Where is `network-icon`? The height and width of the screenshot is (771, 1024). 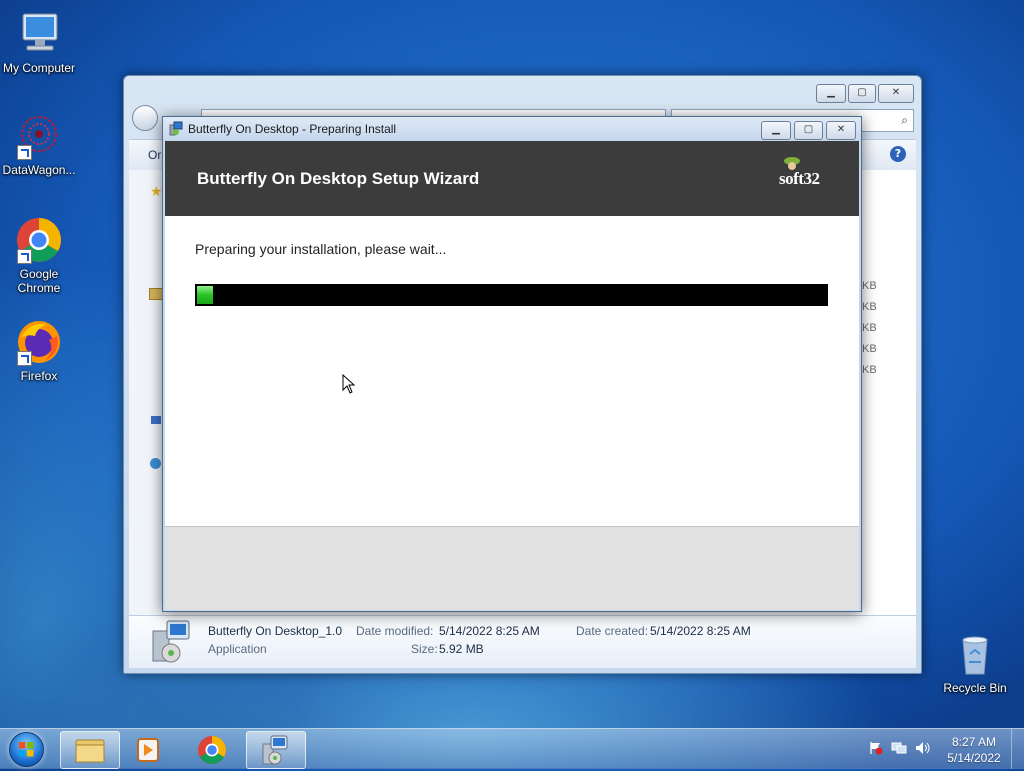 network-icon is located at coordinates (155, 463).